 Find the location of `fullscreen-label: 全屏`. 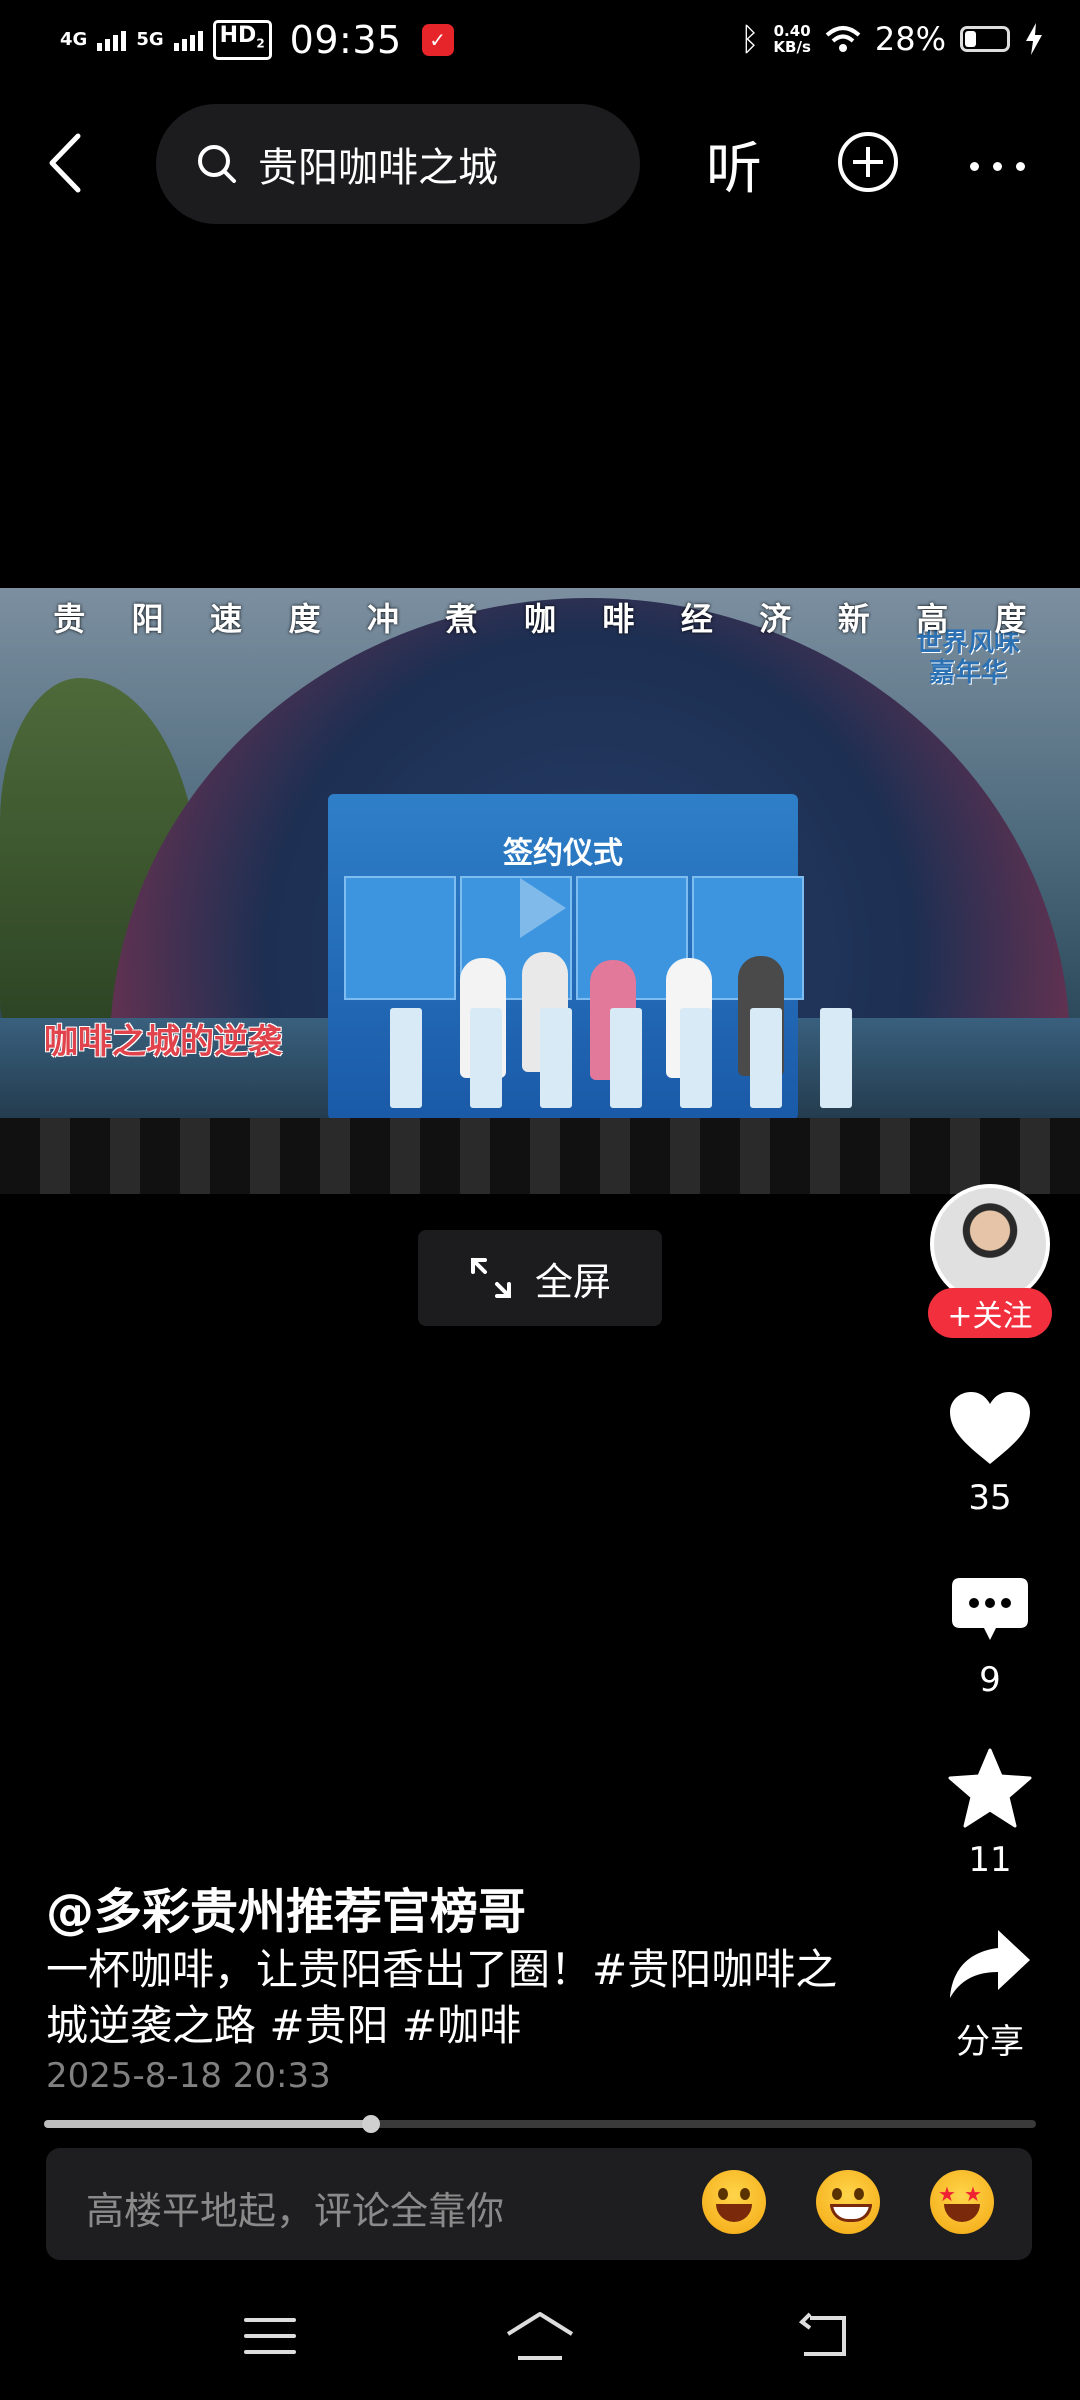

fullscreen-label: 全屏 is located at coordinates (572, 1281).